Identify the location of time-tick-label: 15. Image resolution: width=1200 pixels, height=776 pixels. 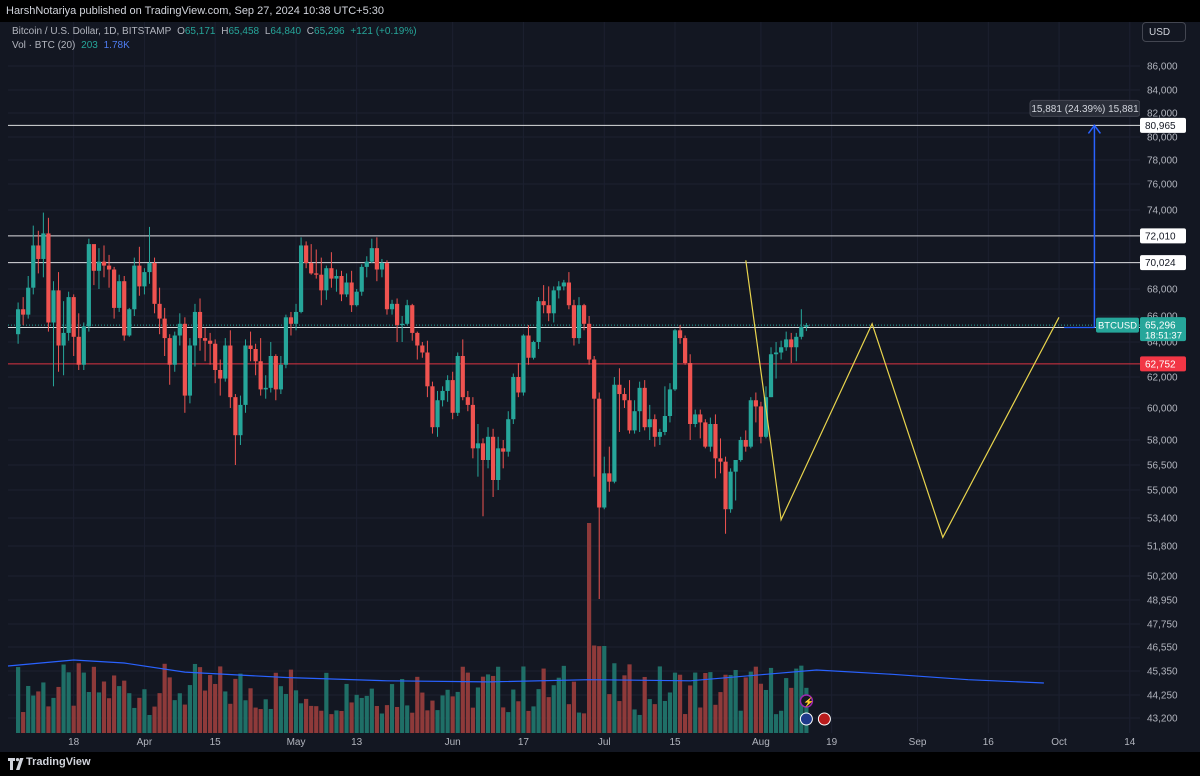
(216, 742).